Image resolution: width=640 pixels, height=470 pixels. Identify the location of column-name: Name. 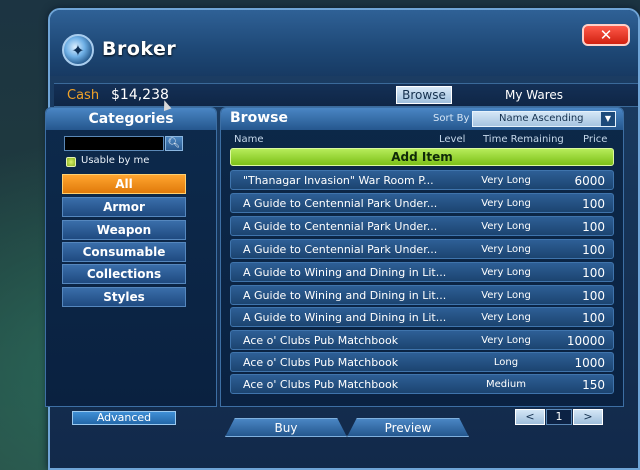
(249, 139).